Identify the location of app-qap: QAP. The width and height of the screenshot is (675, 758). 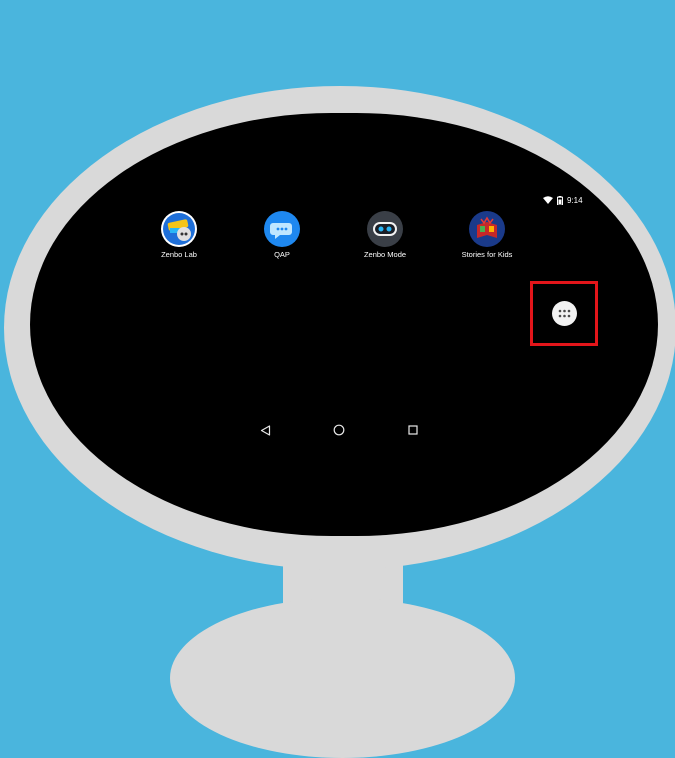
(282, 235).